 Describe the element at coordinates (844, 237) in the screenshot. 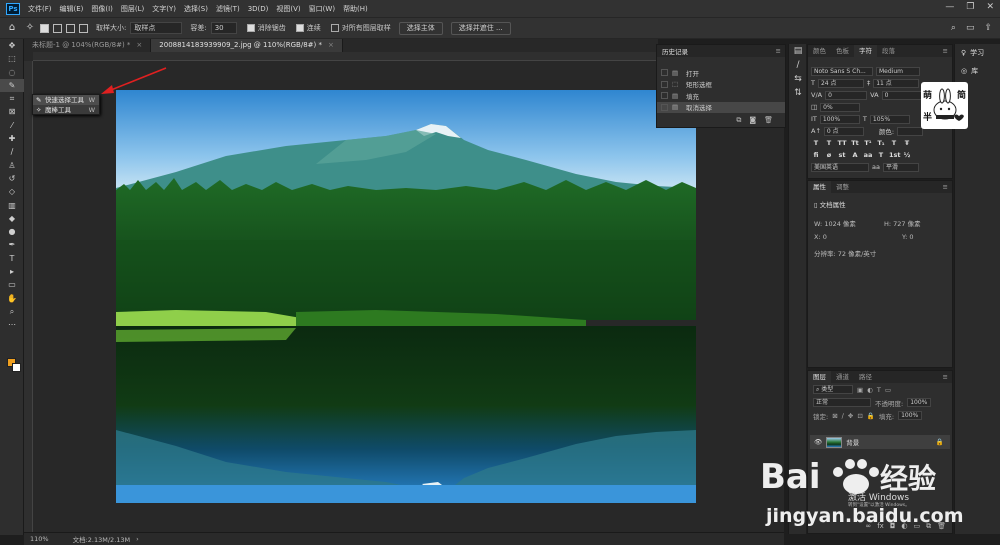

I see `x-field: X: 0` at that location.